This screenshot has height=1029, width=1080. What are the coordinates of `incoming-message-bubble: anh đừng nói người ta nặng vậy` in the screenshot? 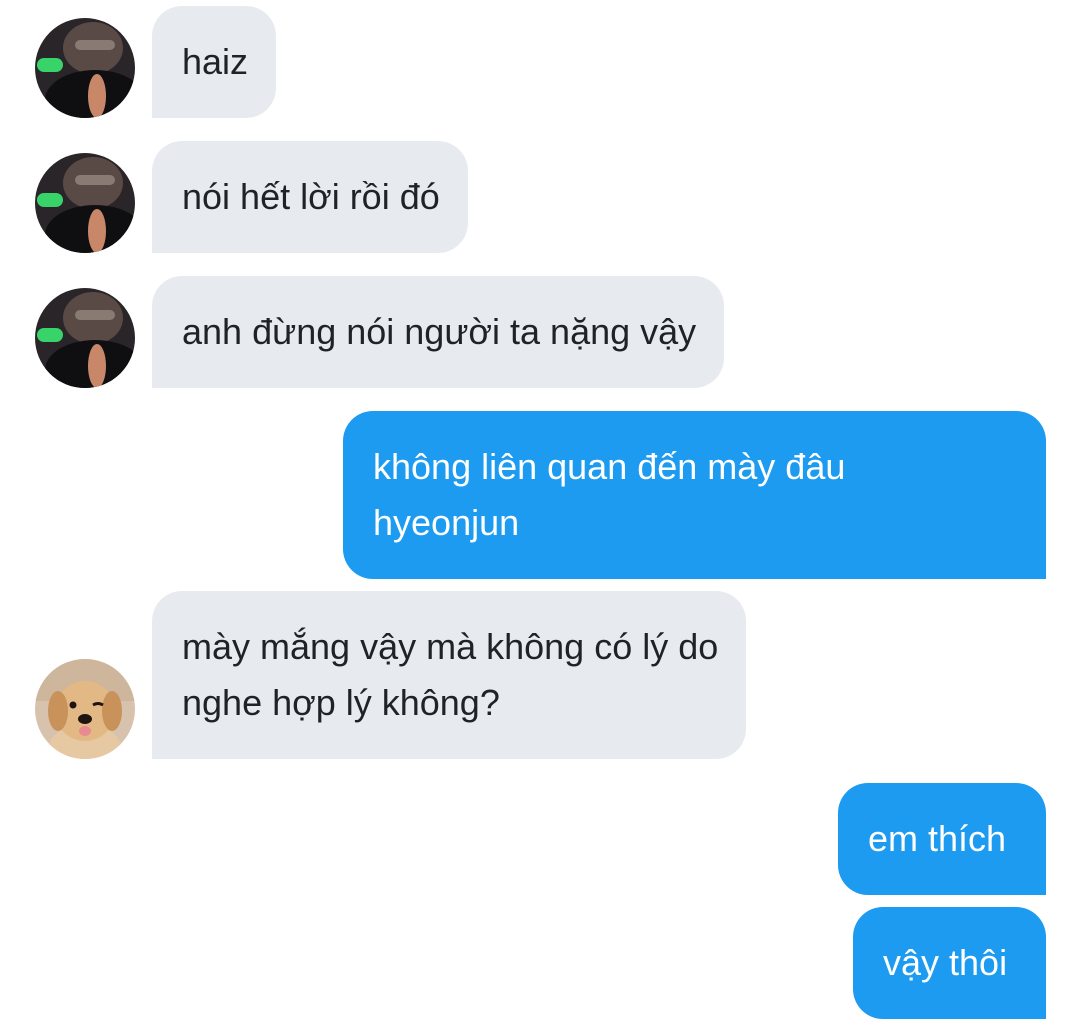 It's located at (438, 332).